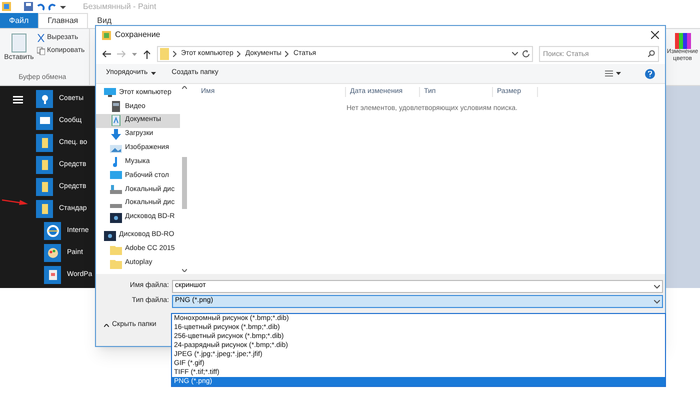 The image size is (700, 407). Describe the element at coordinates (116, 176) in the screenshot. I see `monitor-icon` at that location.